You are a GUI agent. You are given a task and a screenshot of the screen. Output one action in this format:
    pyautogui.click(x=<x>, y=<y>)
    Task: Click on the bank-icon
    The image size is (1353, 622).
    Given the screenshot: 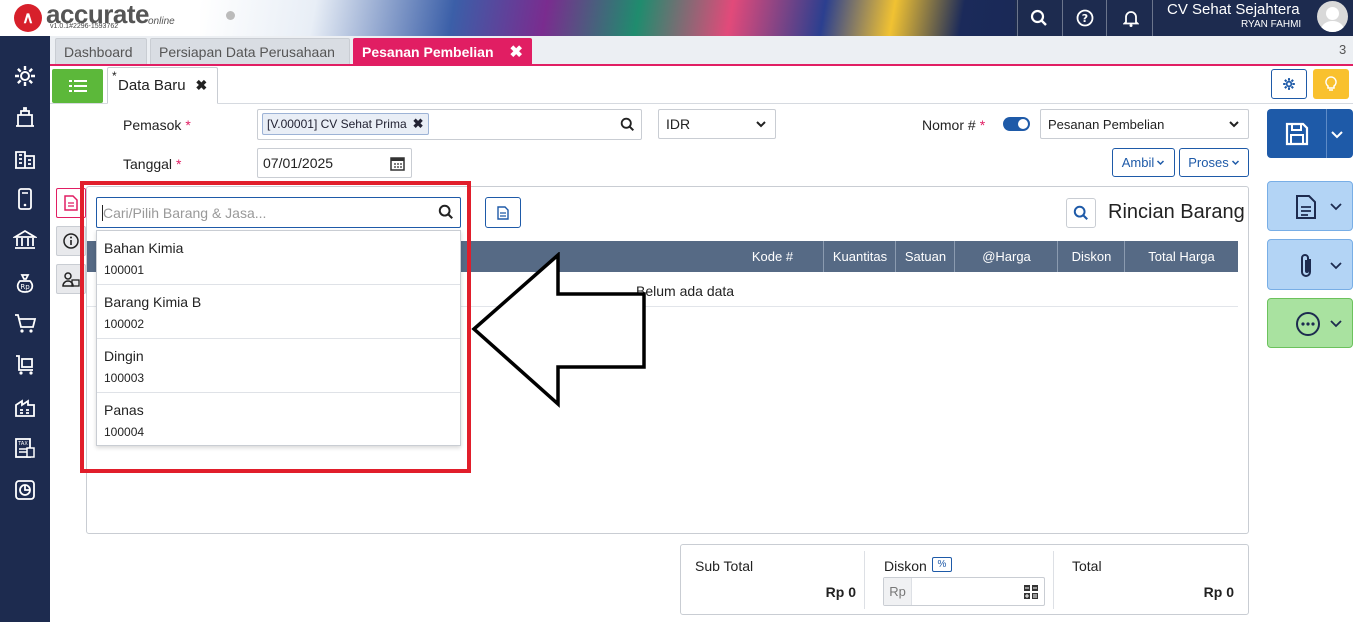 What is the action you would take?
    pyautogui.click(x=25, y=240)
    